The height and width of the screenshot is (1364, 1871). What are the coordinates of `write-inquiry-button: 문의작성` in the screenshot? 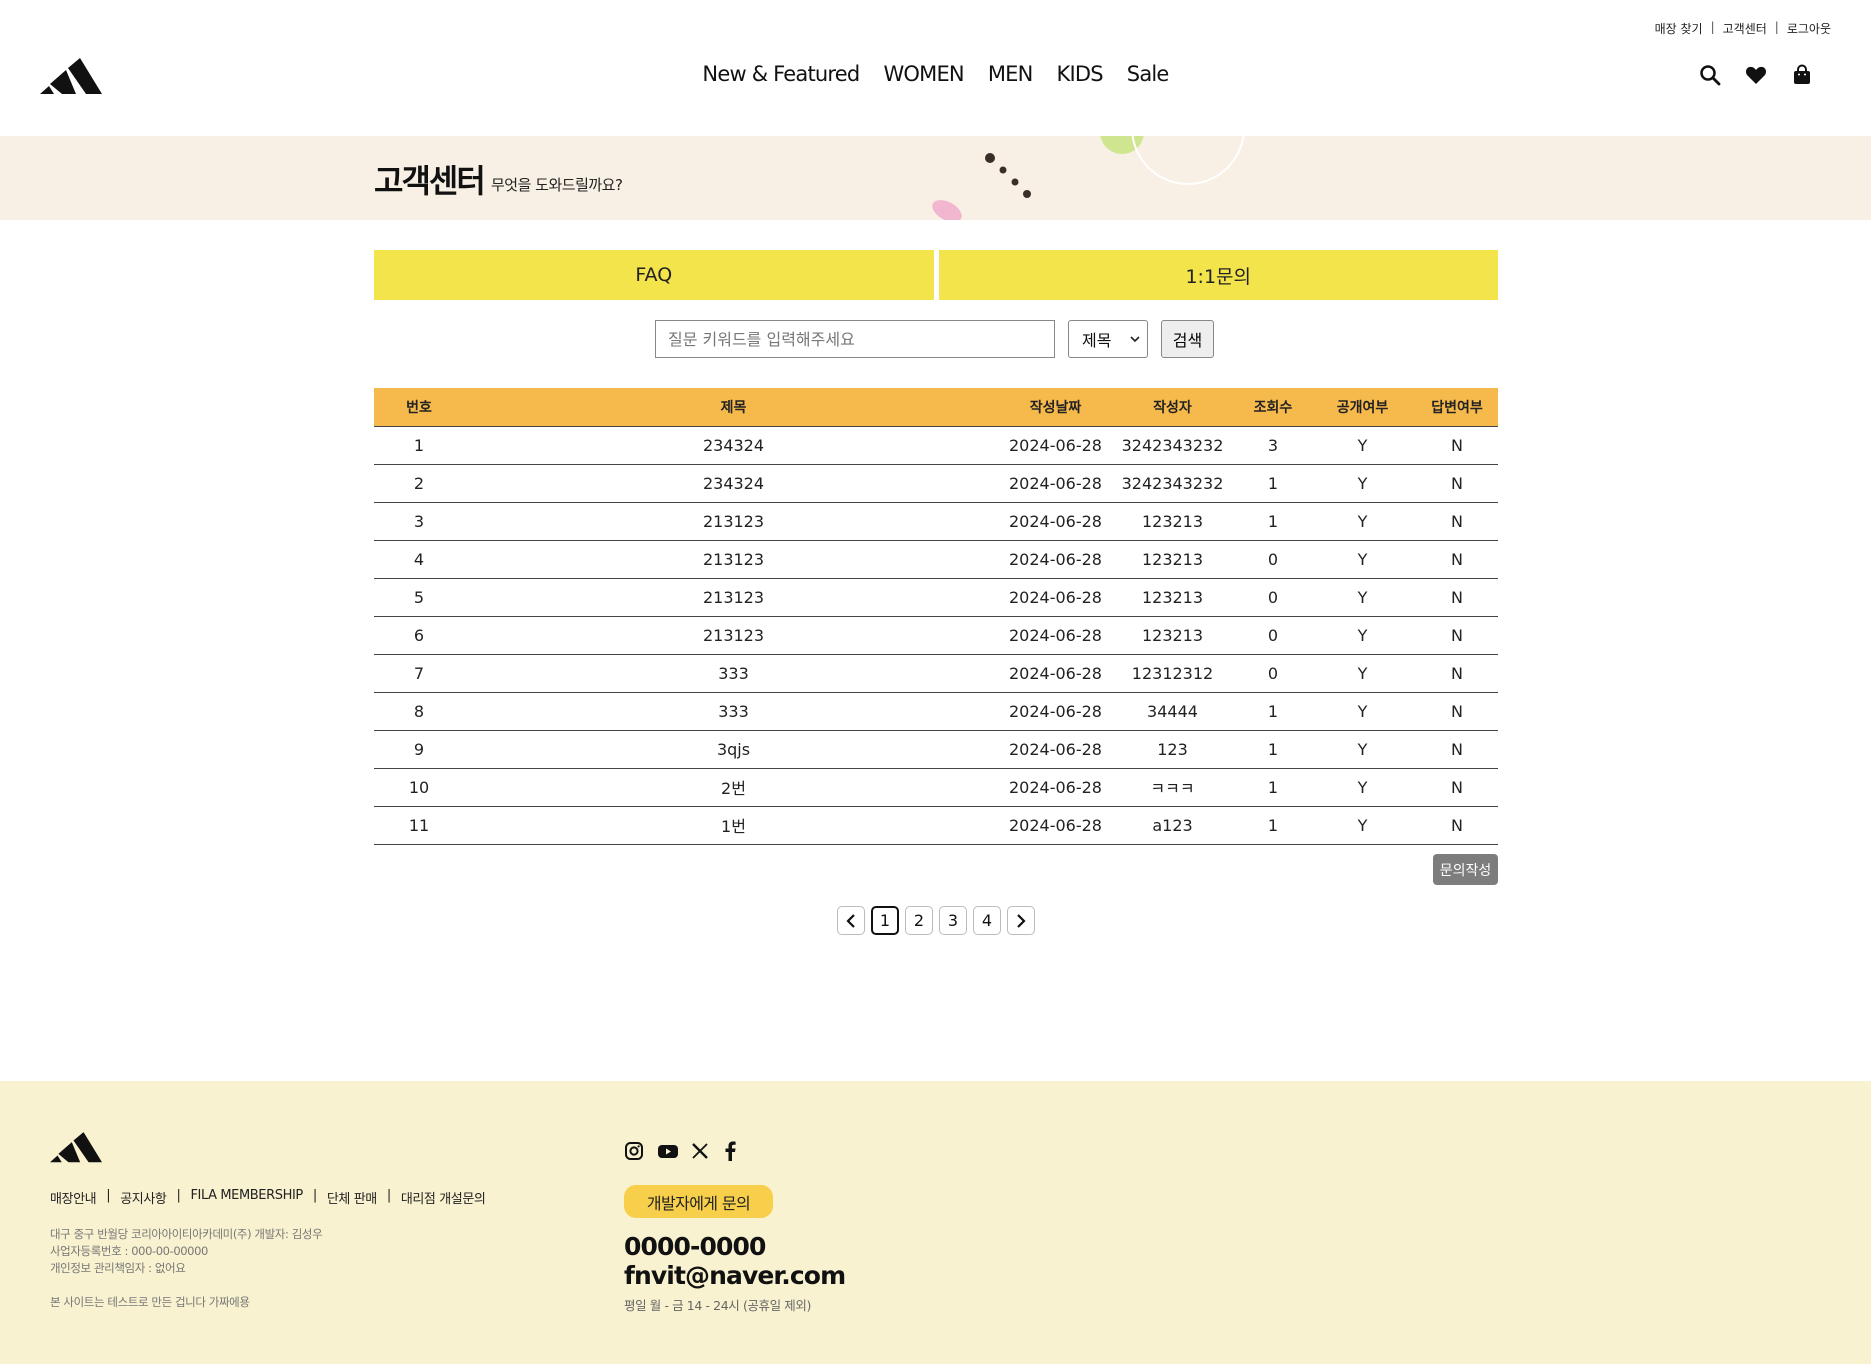 It's located at (1465, 869).